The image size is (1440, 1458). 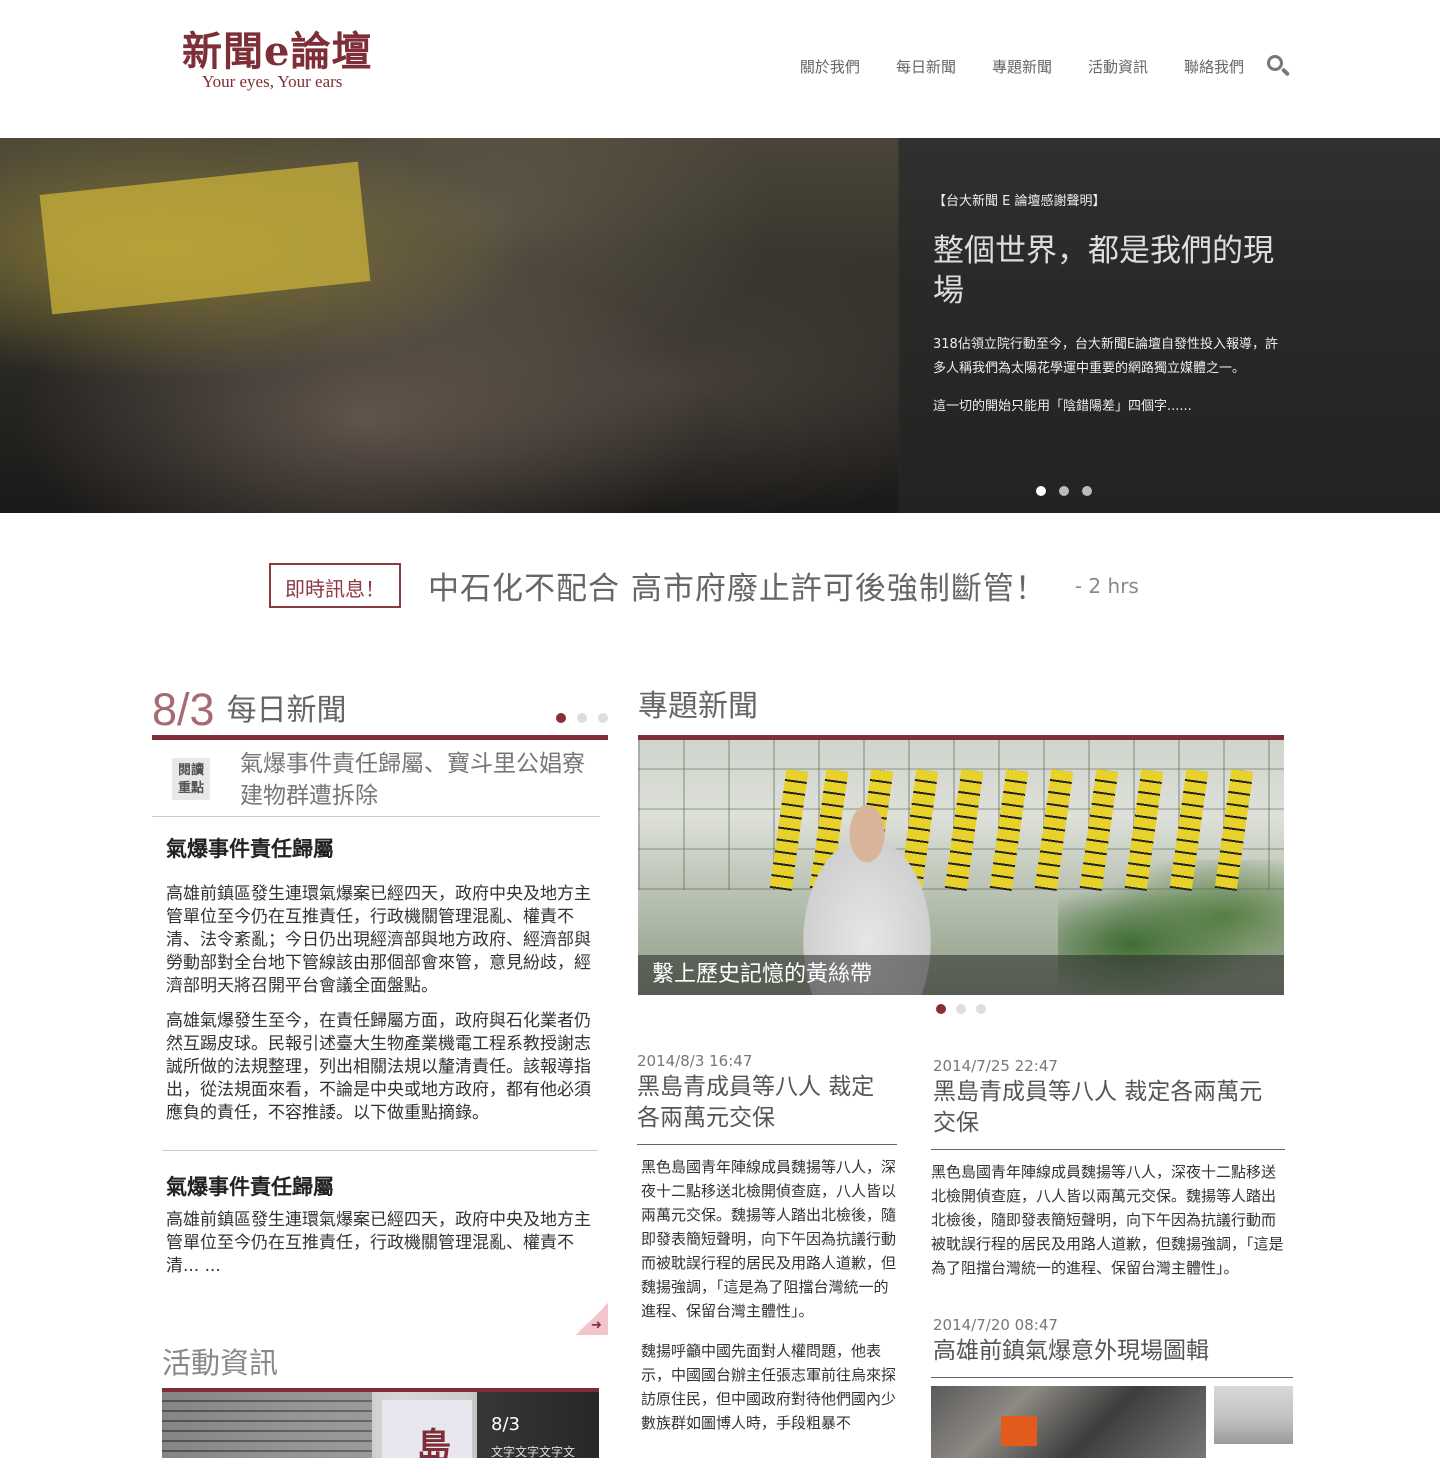 What do you see at coordinates (538, 1425) in the screenshot?
I see `event-overlay: 8/3 文字文字文字文` at bounding box center [538, 1425].